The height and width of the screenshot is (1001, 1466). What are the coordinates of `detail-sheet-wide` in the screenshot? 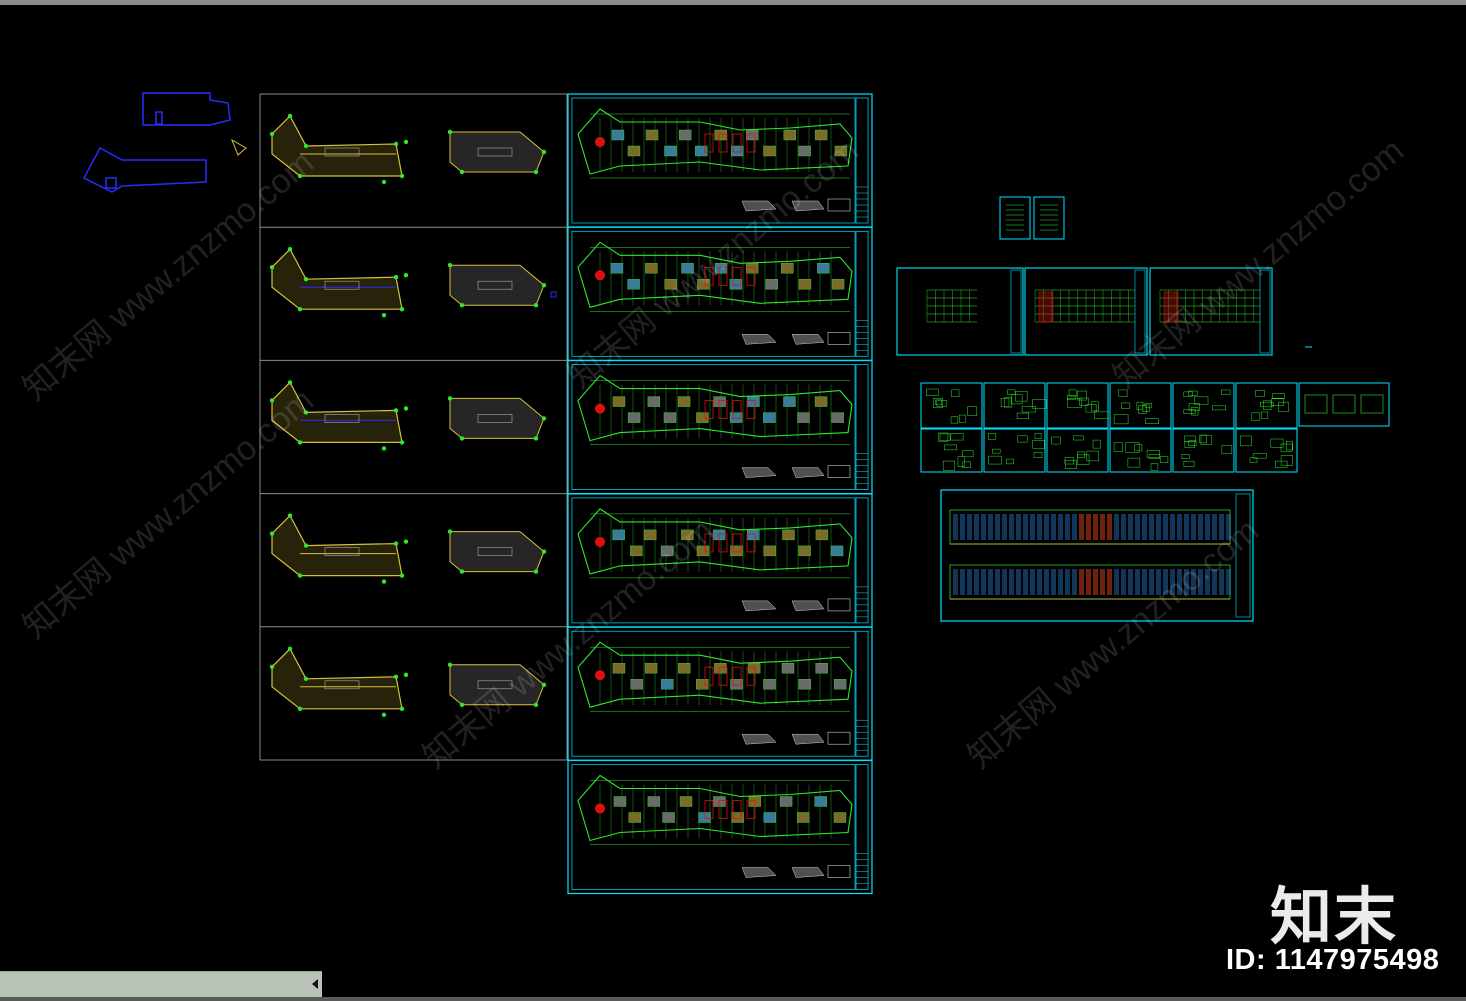 It's located at (1344, 404).